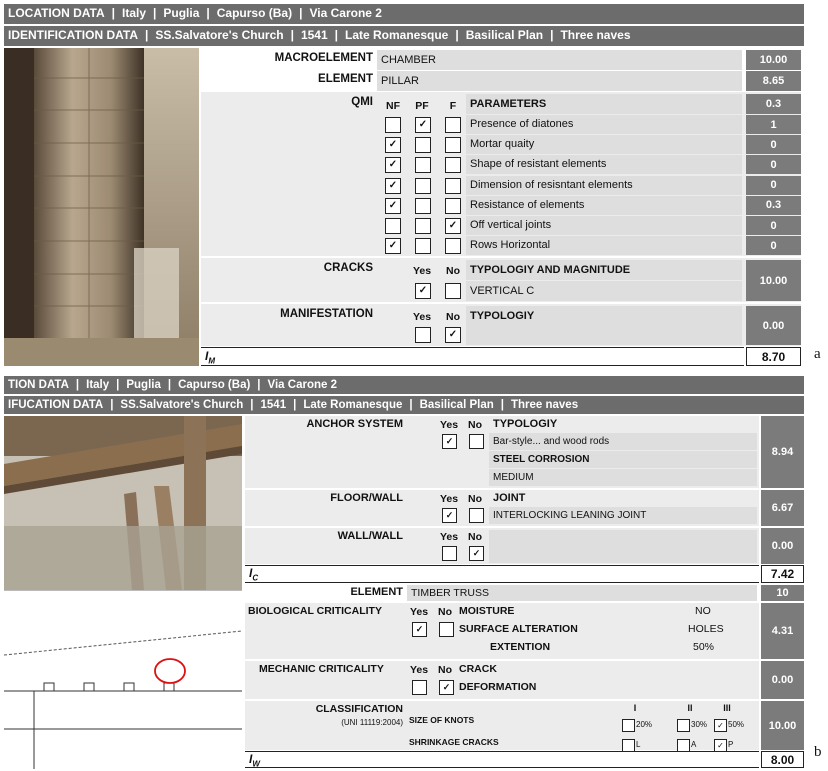 The width and height of the screenshot is (828, 771). Describe the element at coordinates (782, 546) in the screenshot. I see `wall-wall-score: 0.00` at that location.